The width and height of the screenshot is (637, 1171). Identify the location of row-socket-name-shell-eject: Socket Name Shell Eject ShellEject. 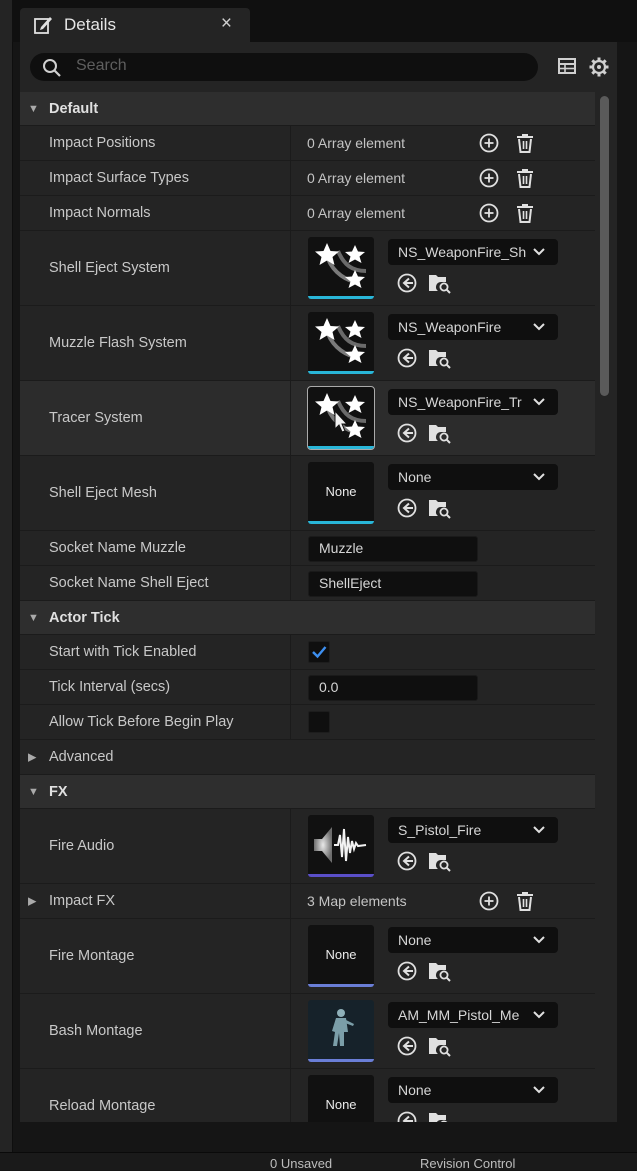
(307, 583).